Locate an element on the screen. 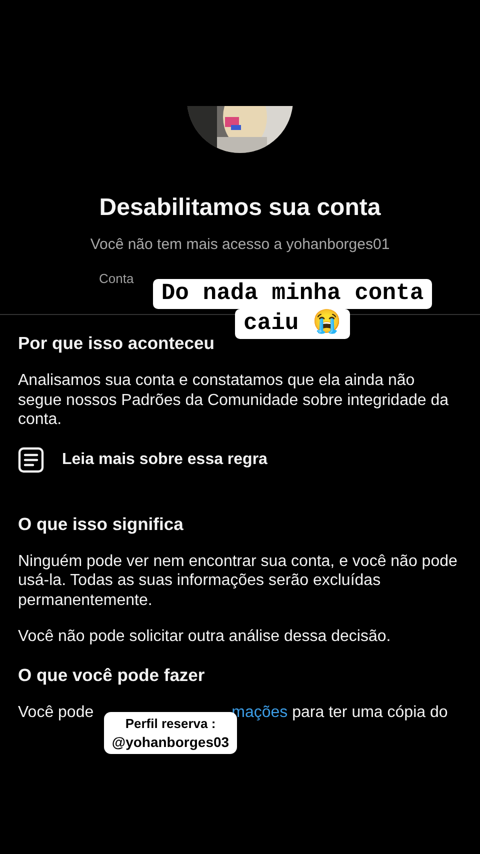  text: para ter uma cópia do is located at coordinates (370, 712).